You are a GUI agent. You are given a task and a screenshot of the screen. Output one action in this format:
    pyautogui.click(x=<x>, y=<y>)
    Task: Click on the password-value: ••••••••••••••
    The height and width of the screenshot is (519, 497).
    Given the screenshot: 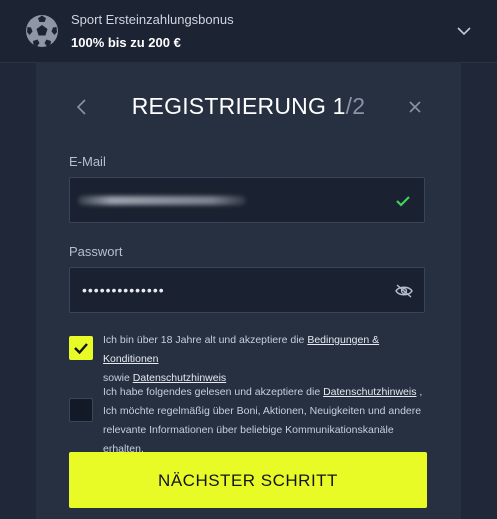 What is the action you would take?
    pyautogui.click(x=123, y=290)
    